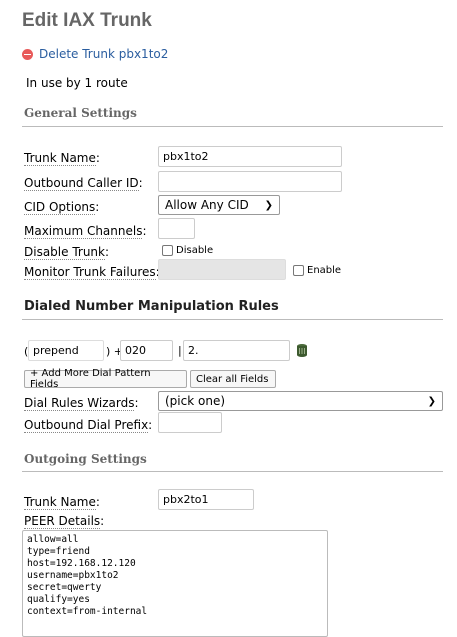 Image resolution: width=457 pixels, height=637 pixels. I want to click on outbound-caller-id-input, so click(250, 181).